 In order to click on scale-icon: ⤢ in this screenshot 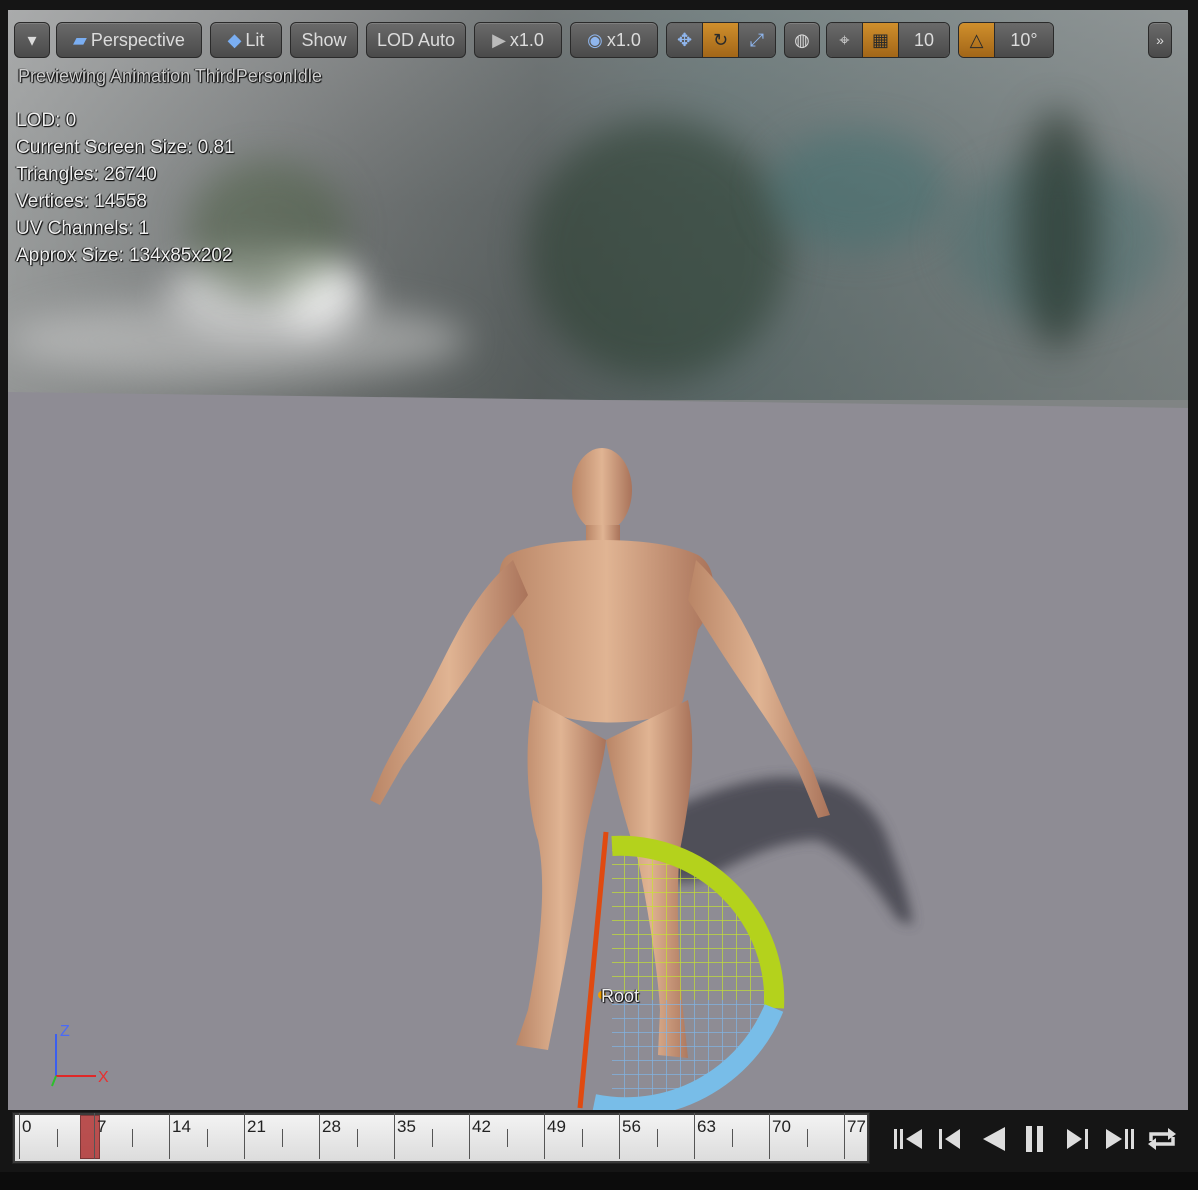, I will do `click(757, 40)`.